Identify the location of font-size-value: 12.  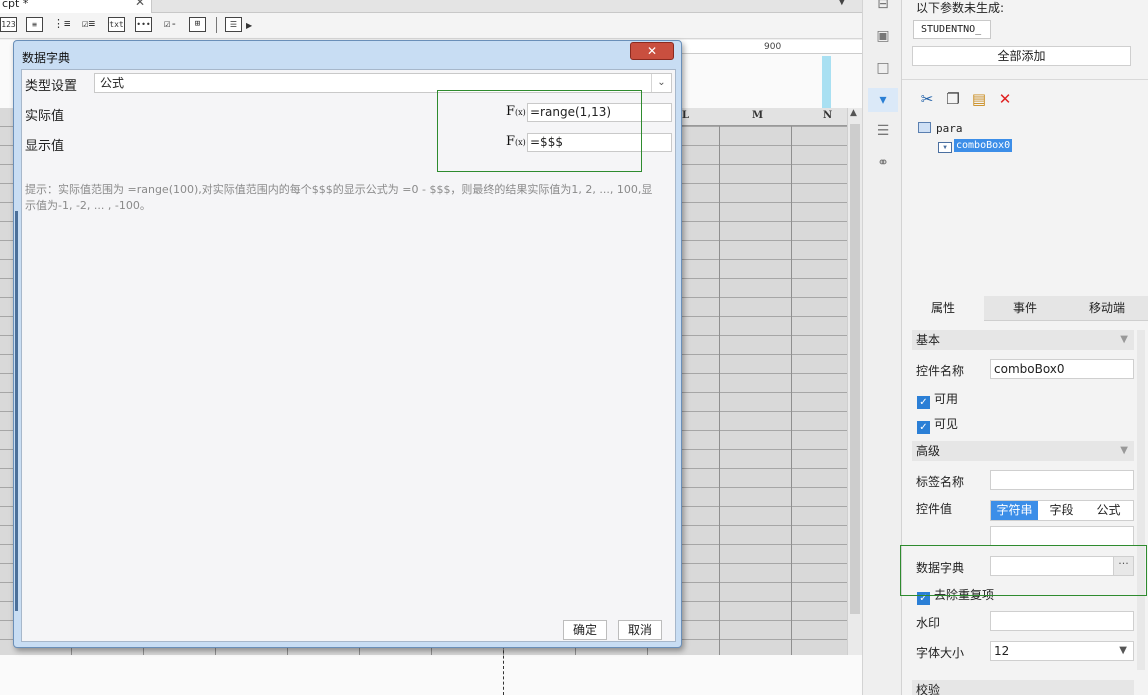
(1002, 651).